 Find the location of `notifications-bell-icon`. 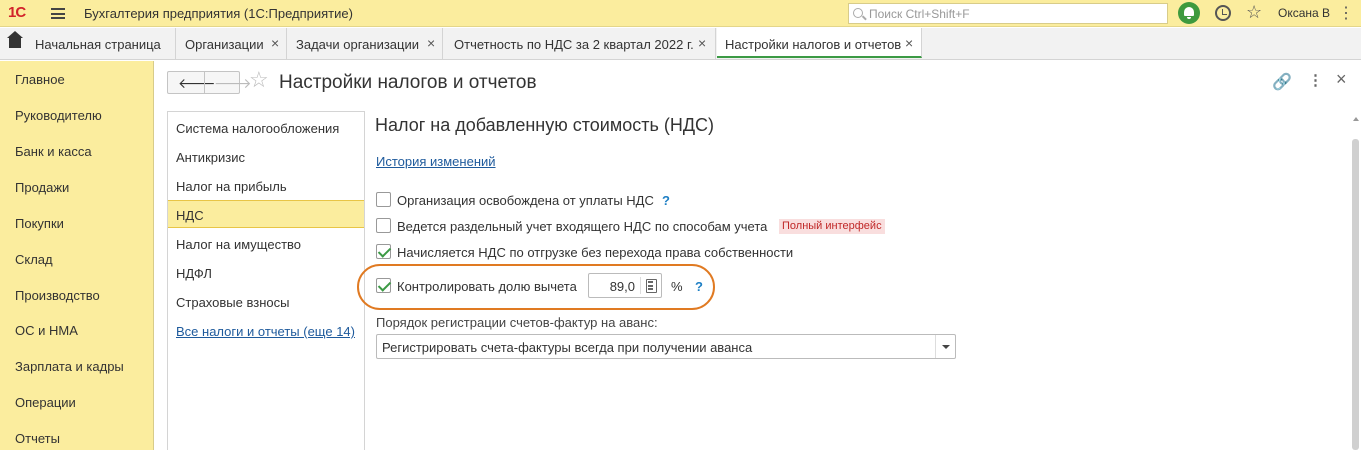

notifications-bell-icon is located at coordinates (1189, 13).